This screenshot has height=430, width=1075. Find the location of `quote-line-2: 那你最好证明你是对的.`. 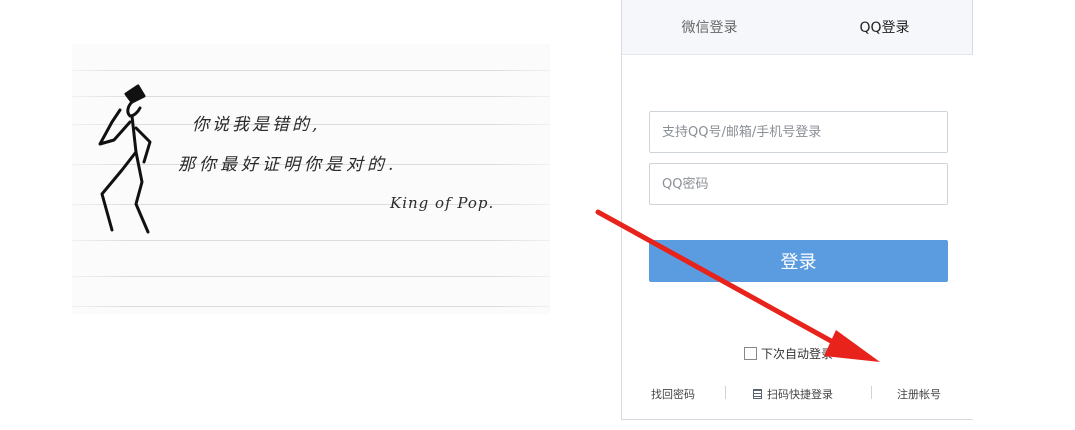

quote-line-2: 那你最好证明你是对的. is located at coordinates (288, 165).